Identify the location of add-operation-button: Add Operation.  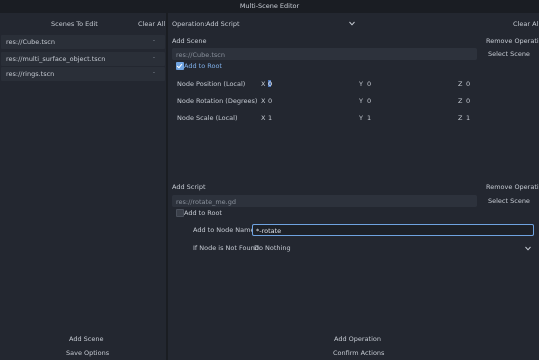
(357, 339).